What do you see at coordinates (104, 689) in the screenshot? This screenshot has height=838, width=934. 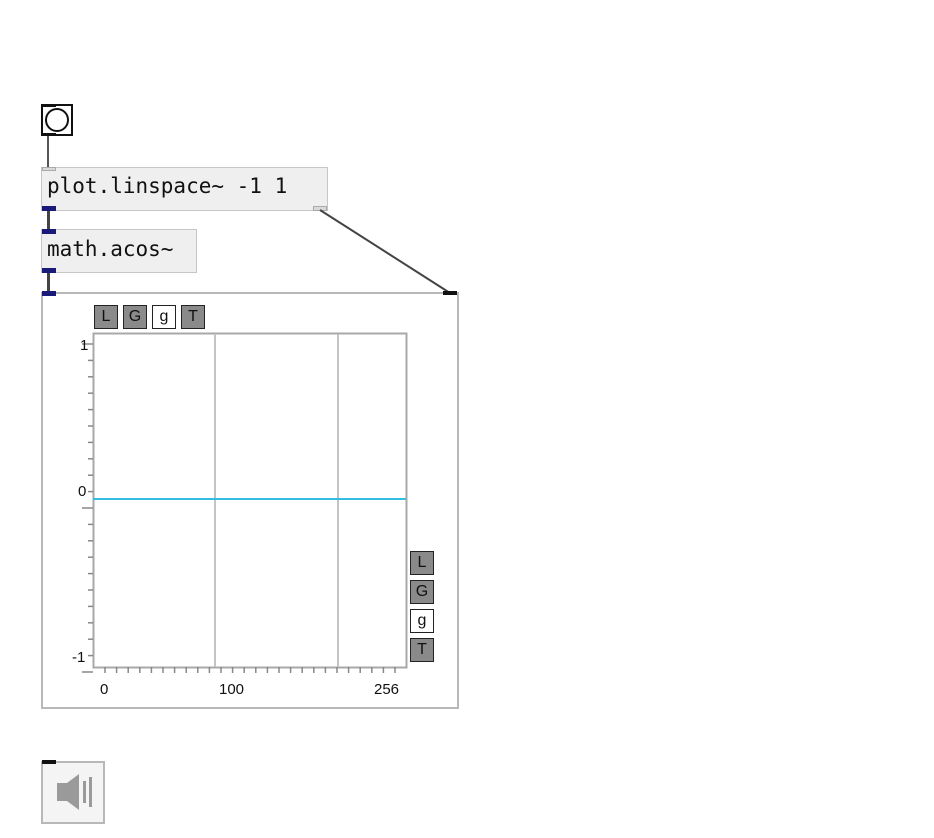 I see `x-tick-label: 0` at bounding box center [104, 689].